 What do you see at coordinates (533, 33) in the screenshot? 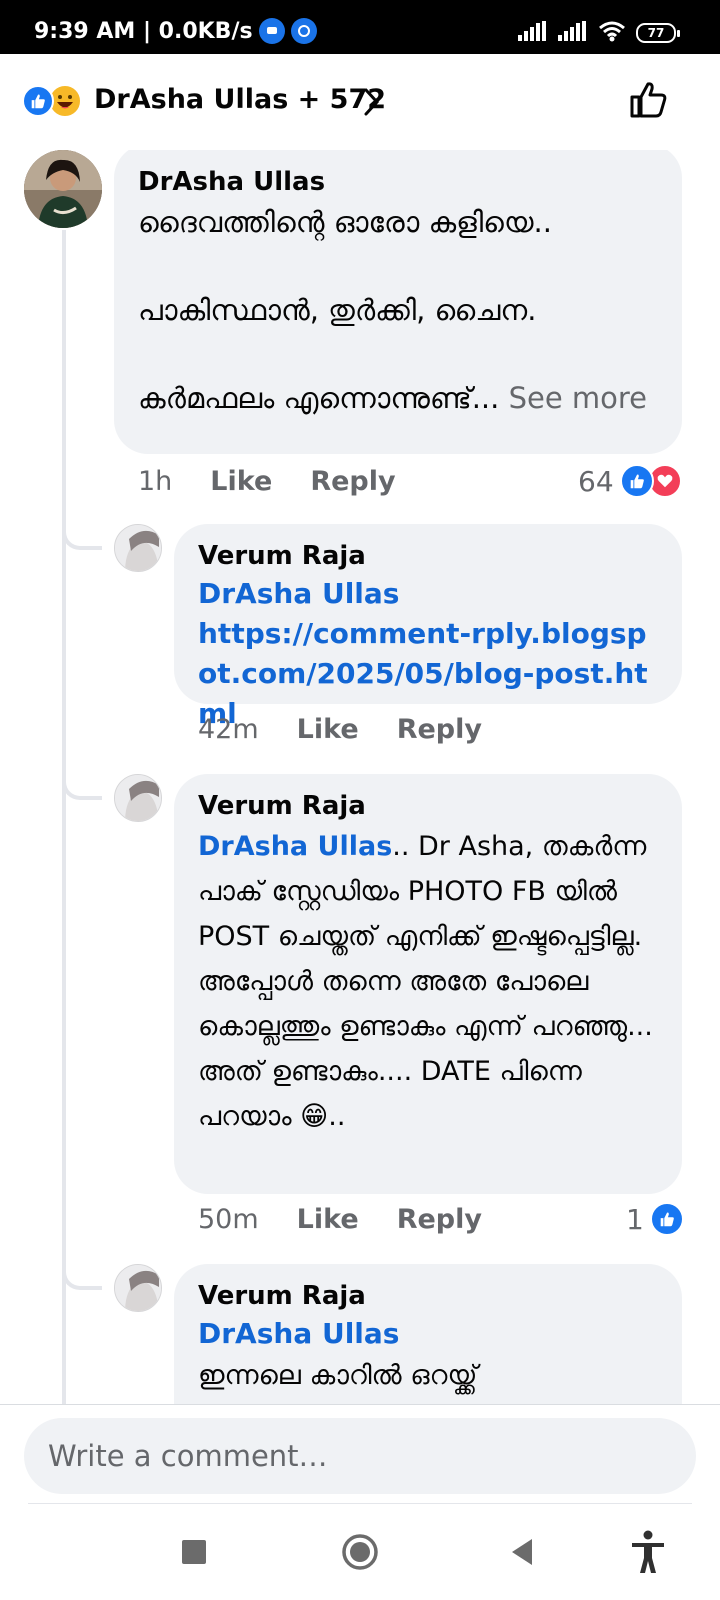
I see `signal-icon` at bounding box center [533, 33].